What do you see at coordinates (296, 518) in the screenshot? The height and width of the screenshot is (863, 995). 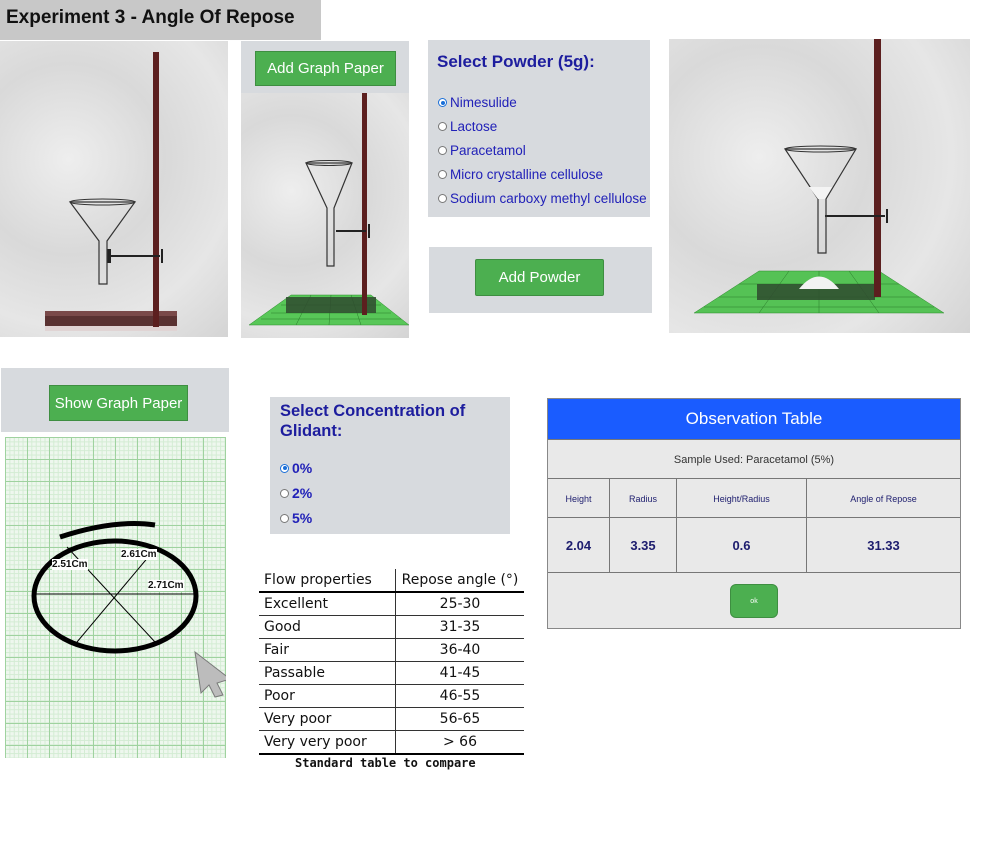 I see `glidant-option-5: 5%` at bounding box center [296, 518].